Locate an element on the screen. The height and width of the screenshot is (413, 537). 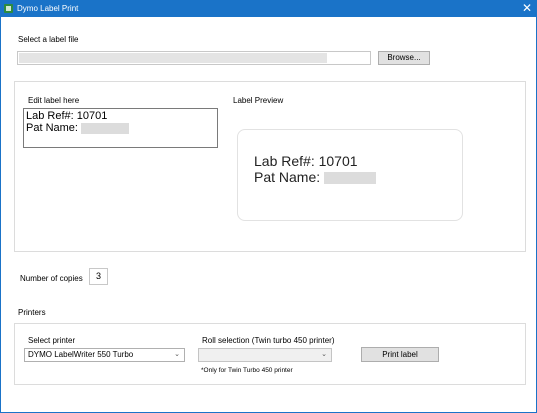
title-bar: Dymo Label Print ✕ is located at coordinates (268, 8).